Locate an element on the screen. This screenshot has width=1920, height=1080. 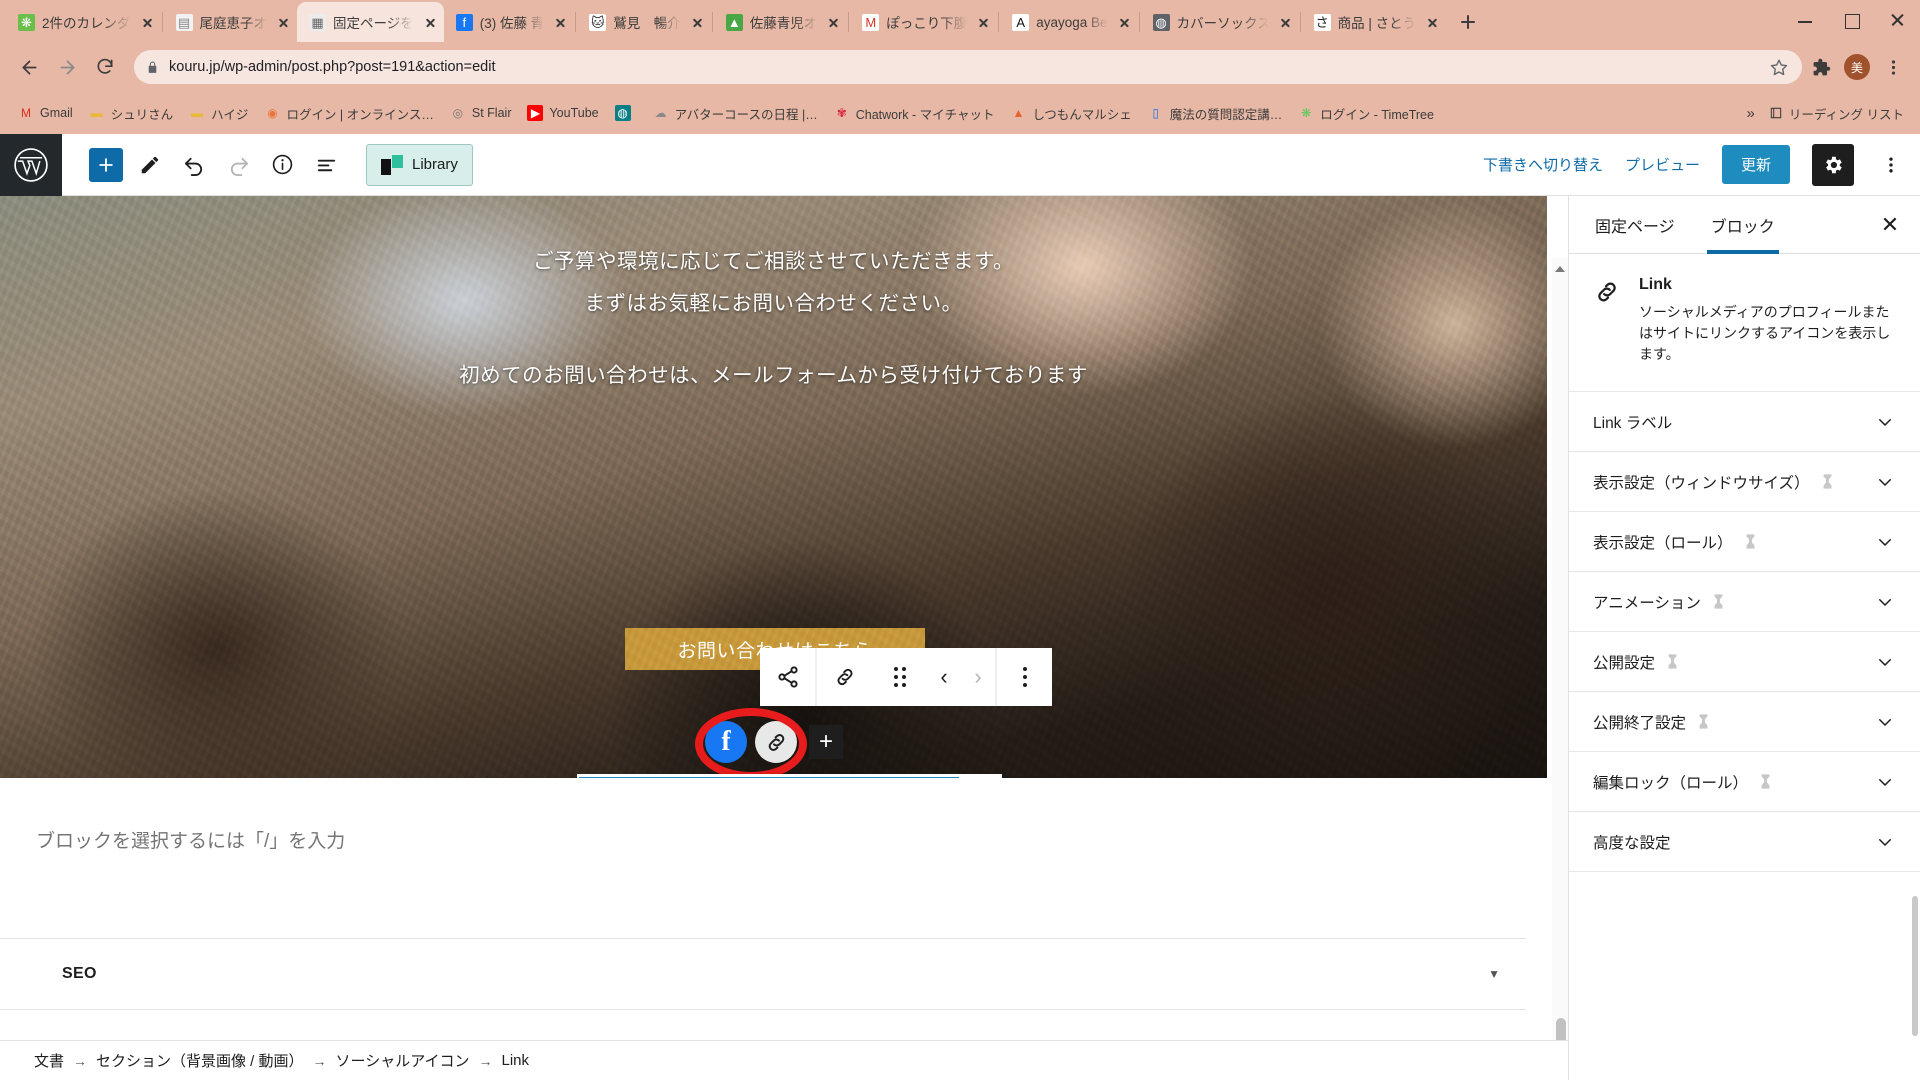
editor-more-menu-button is located at coordinates (1891, 165).